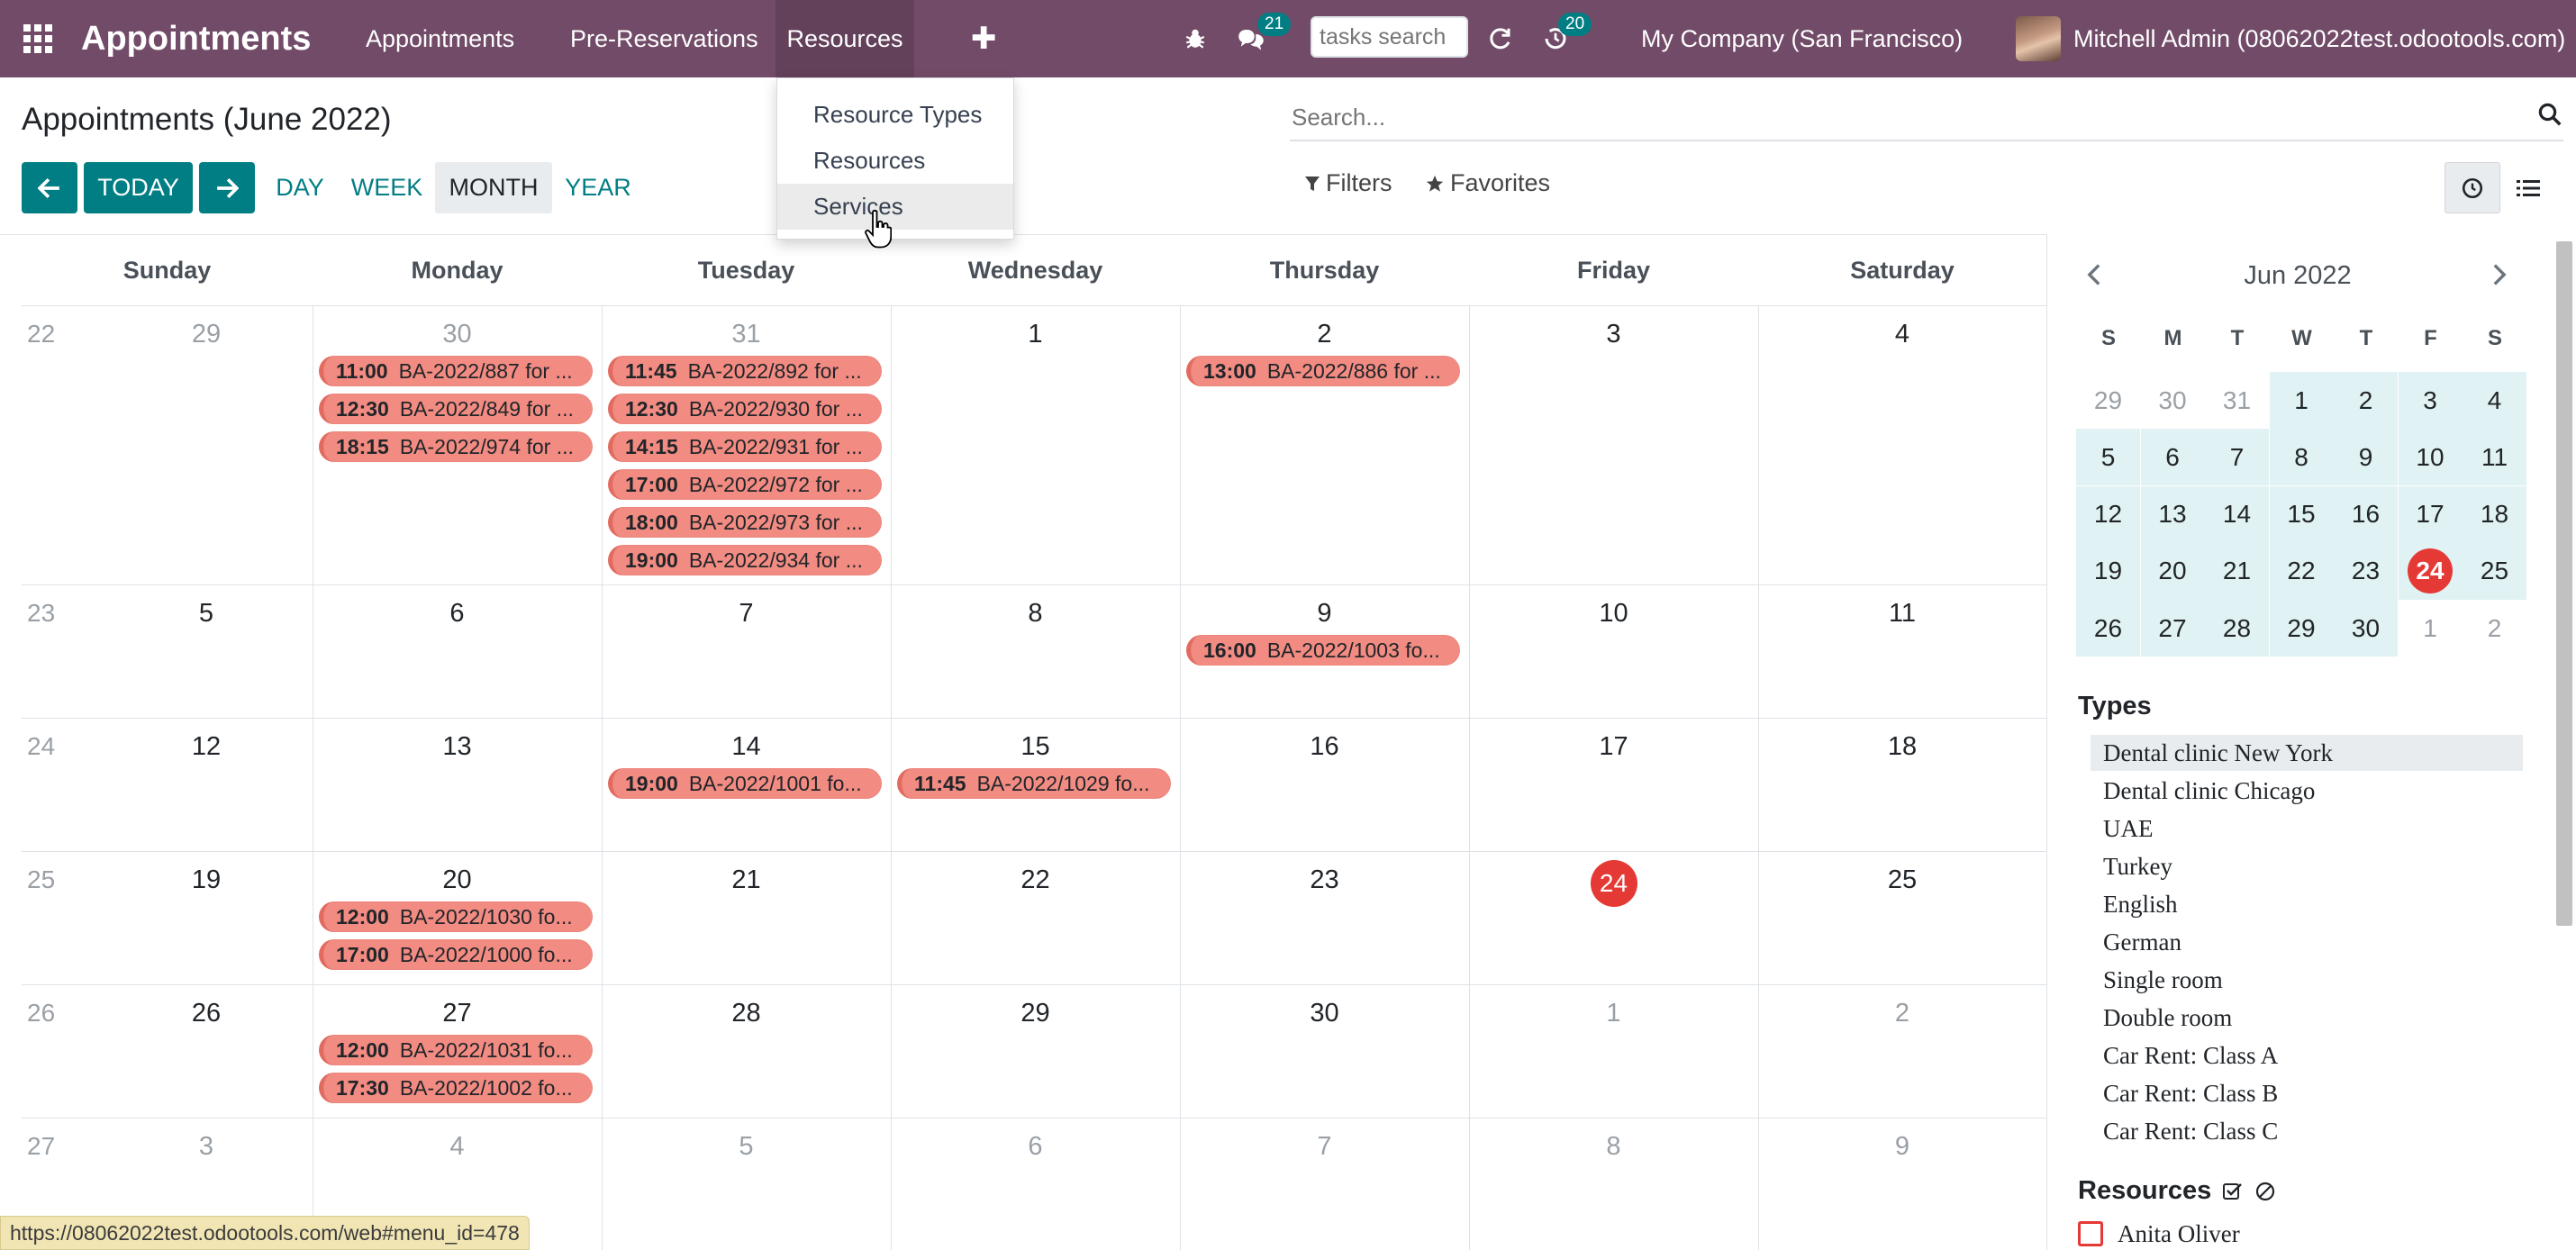 This screenshot has width=2576, height=1250. Describe the element at coordinates (2307, 791) in the screenshot. I see `type-filter-item: Dental clinic Chicago` at that location.